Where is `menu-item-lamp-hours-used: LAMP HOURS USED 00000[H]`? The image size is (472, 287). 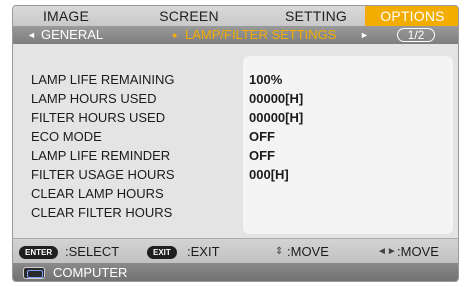
menu-item-lamp-hours-used: LAMP HOURS USED 00000[H] is located at coordinates (235, 98).